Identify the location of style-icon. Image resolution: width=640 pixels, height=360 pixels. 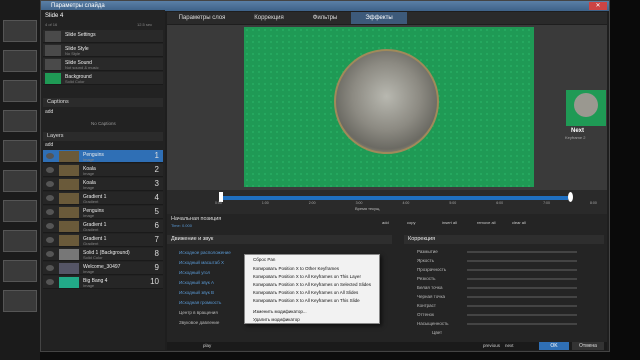
(53, 50).